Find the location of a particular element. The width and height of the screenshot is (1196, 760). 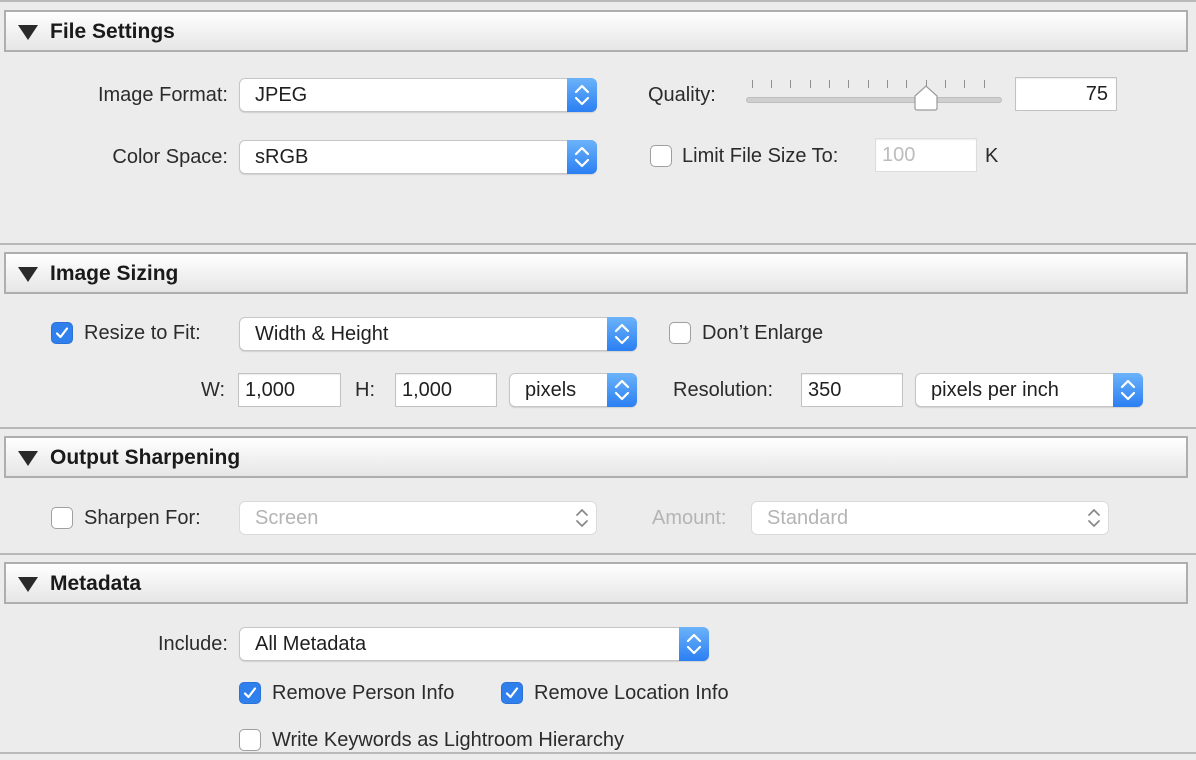

width-label: W: is located at coordinates (213, 390).